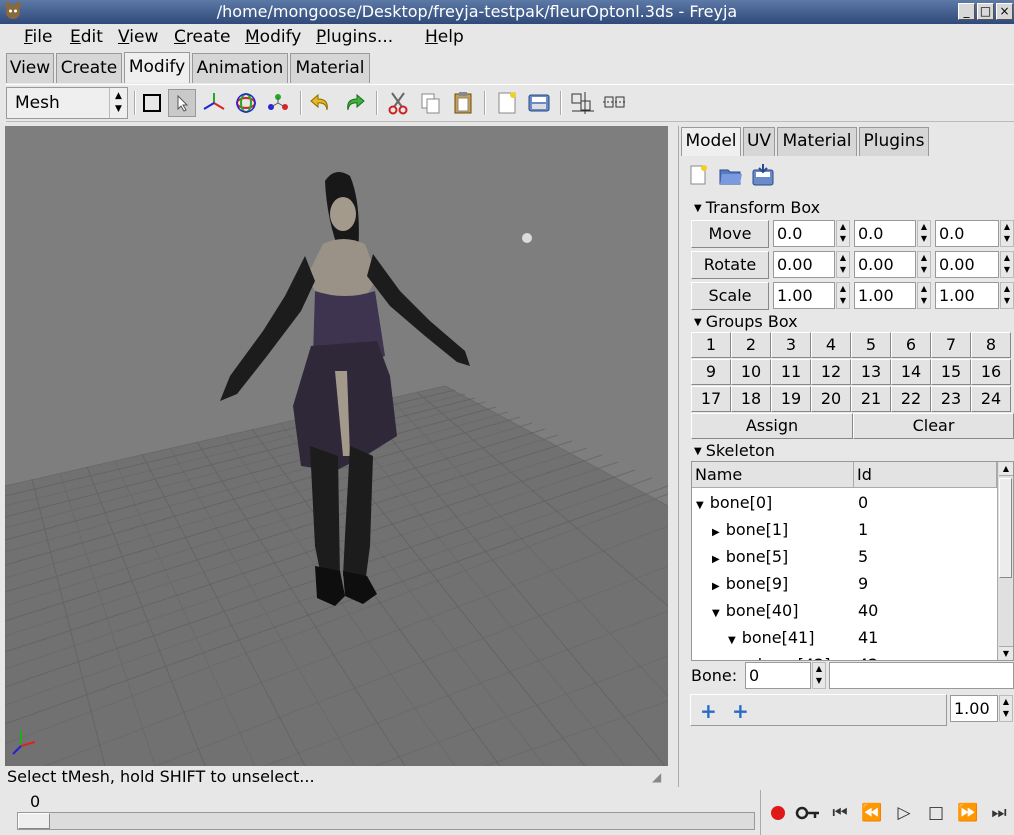 The height and width of the screenshot is (835, 1014). I want to click on scale-x-field: 1.00, so click(804, 295).